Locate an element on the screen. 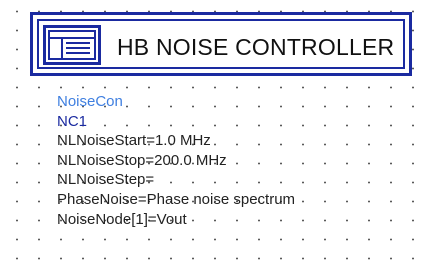 This screenshot has height=268, width=430. parameter-nlnoisestep: NLNoiseStep= is located at coordinates (176, 180).